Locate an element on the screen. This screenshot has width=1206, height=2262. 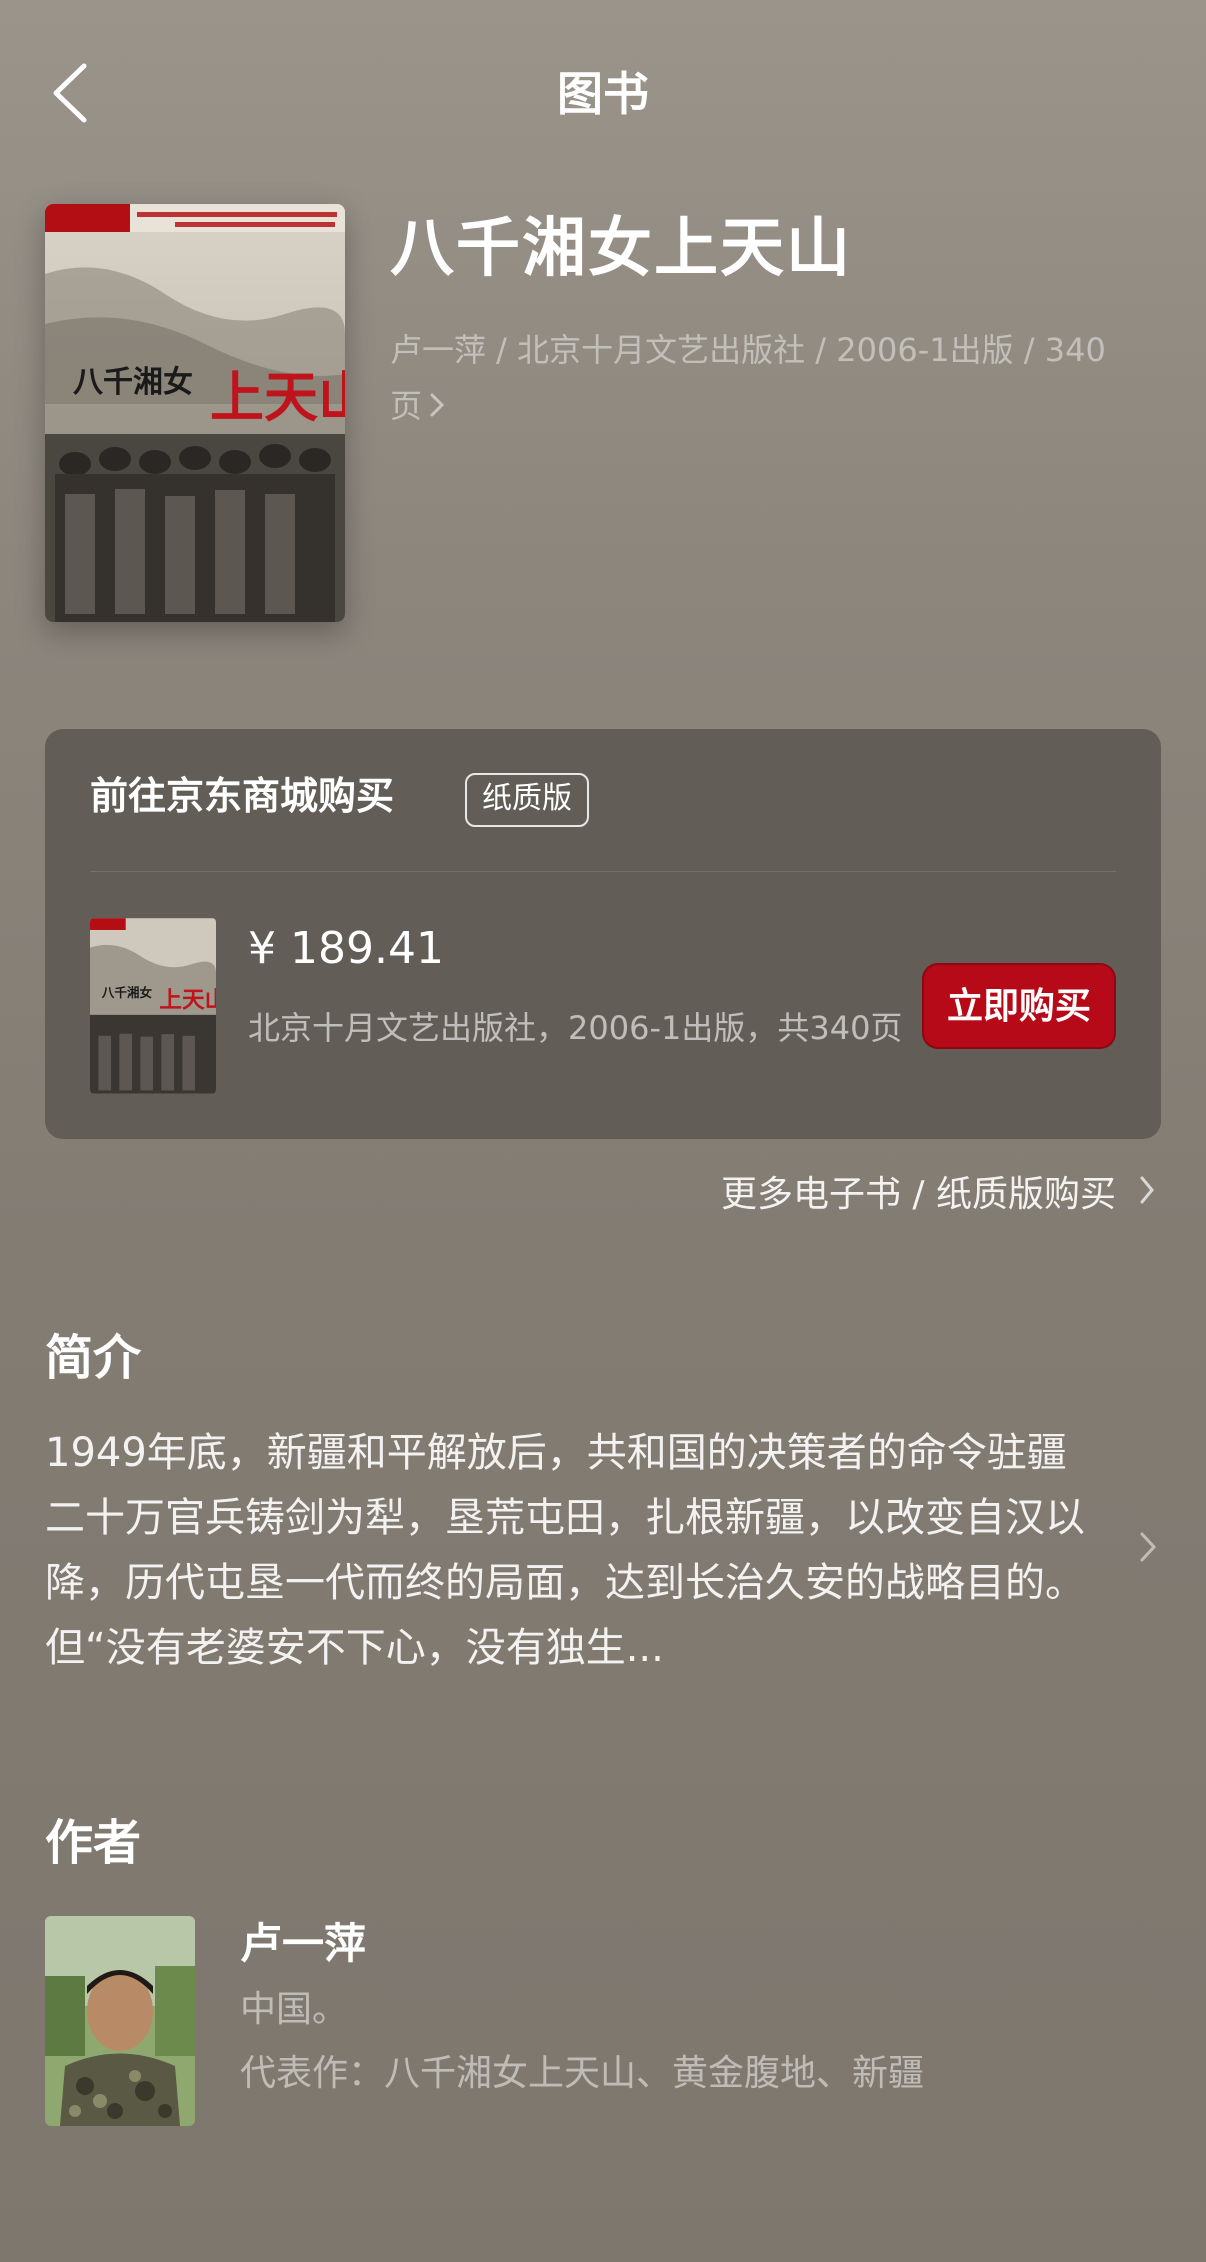
more-purchase-link: 更多电子书 / 纸质版购买 is located at coordinates (938, 1195).